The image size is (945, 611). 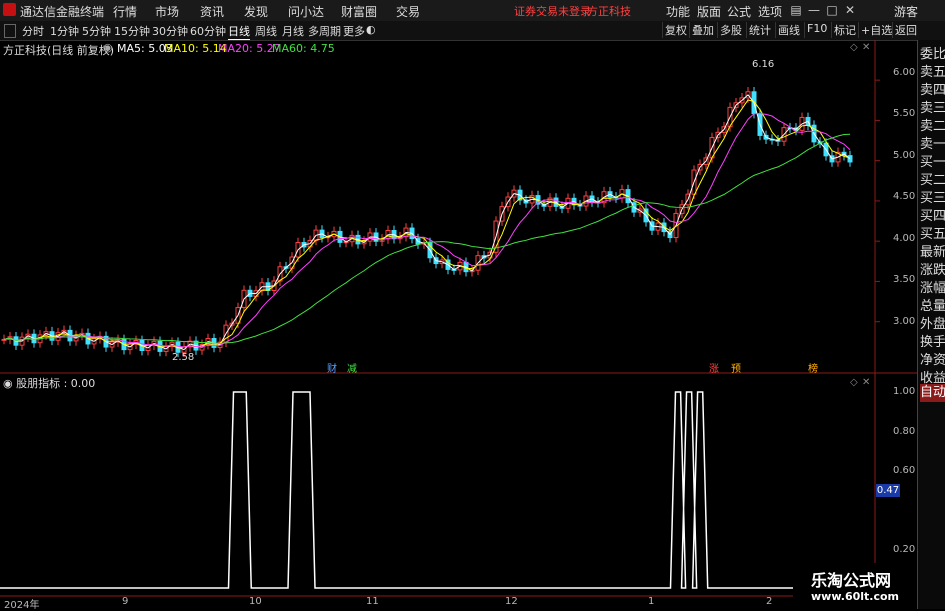 What do you see at coordinates (651, 601) in the screenshot?
I see `date-1: 1` at bounding box center [651, 601].